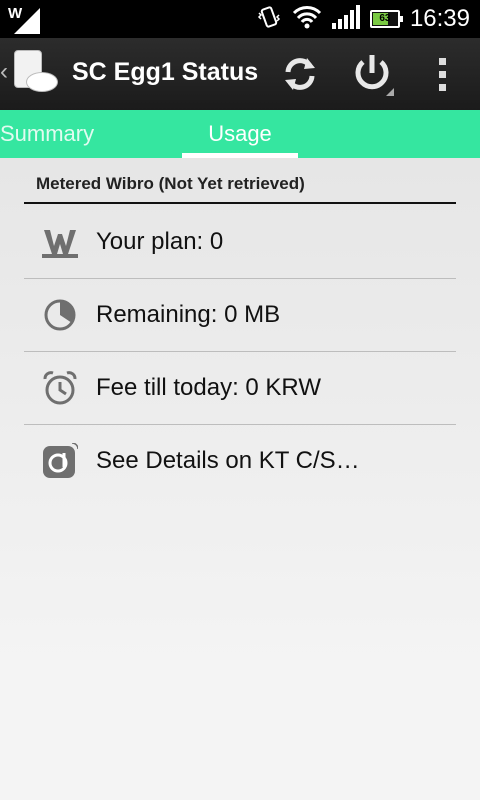 The height and width of the screenshot is (800, 480). Describe the element at coordinates (165, 72) in the screenshot. I see `page-title: SC Egg1 Status` at that location.